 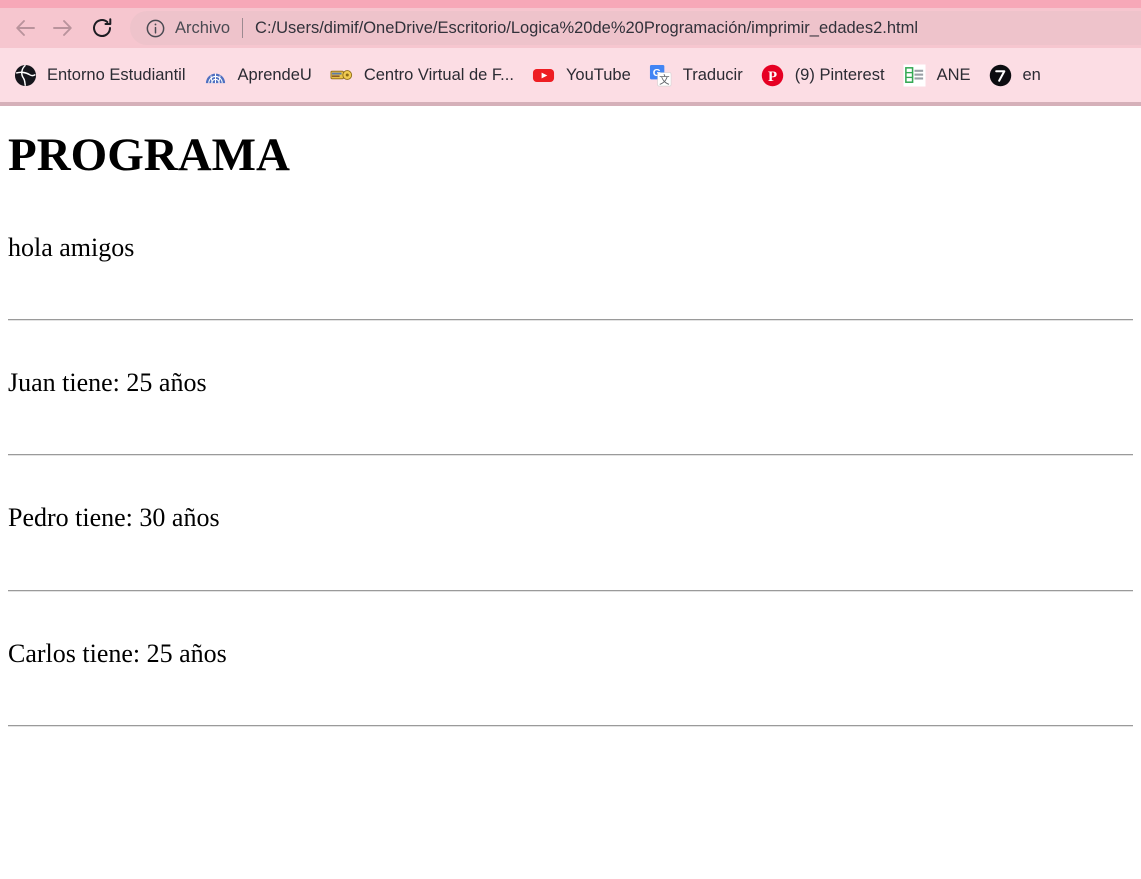 What do you see at coordinates (116, 74) in the screenshot?
I see `bookmark-label: Entorno Estudiantil` at bounding box center [116, 74].